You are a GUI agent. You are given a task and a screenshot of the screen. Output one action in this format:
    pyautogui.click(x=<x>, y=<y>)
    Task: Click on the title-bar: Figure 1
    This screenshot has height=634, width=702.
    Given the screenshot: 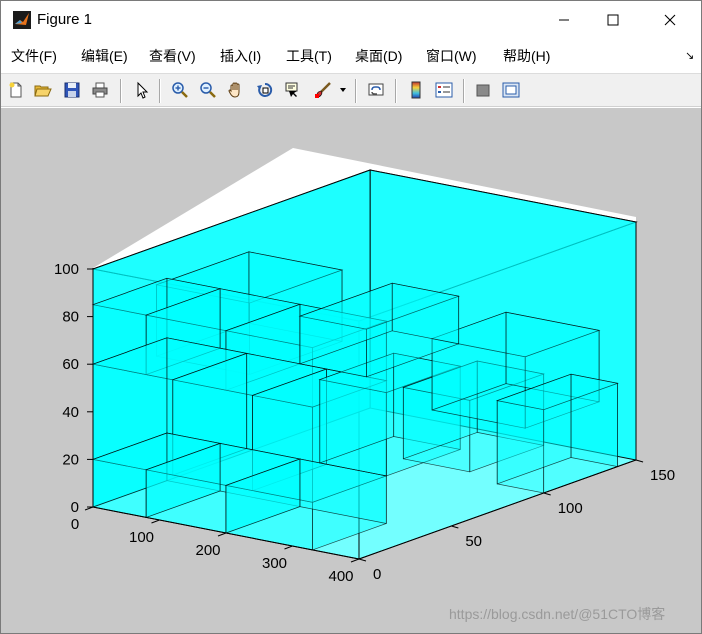 What is the action you would take?
    pyautogui.click(x=351, y=20)
    